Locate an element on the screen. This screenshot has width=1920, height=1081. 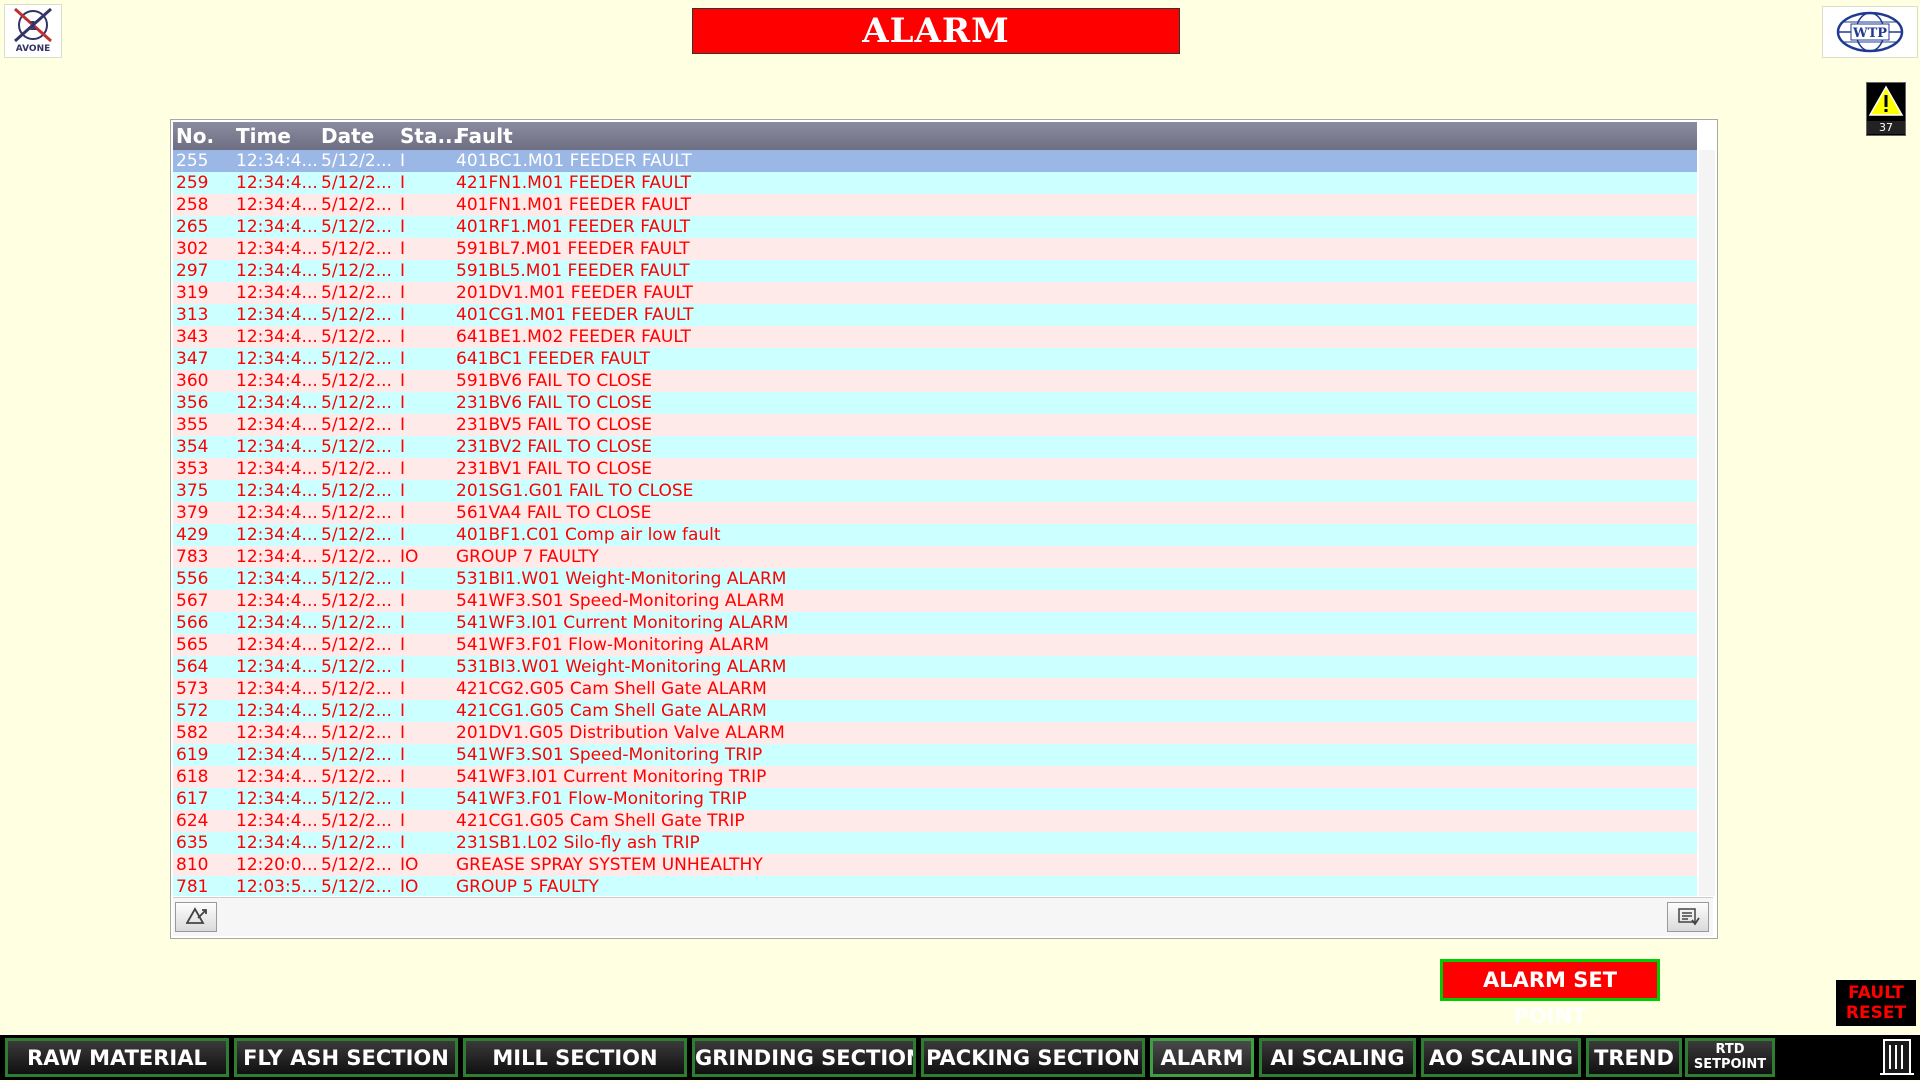
warning-count: 37 is located at coordinates (1886, 127).